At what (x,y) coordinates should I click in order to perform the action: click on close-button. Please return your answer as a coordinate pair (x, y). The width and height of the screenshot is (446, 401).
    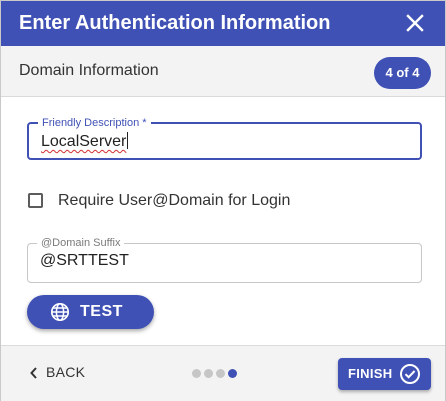
    Looking at the image, I should click on (415, 23).